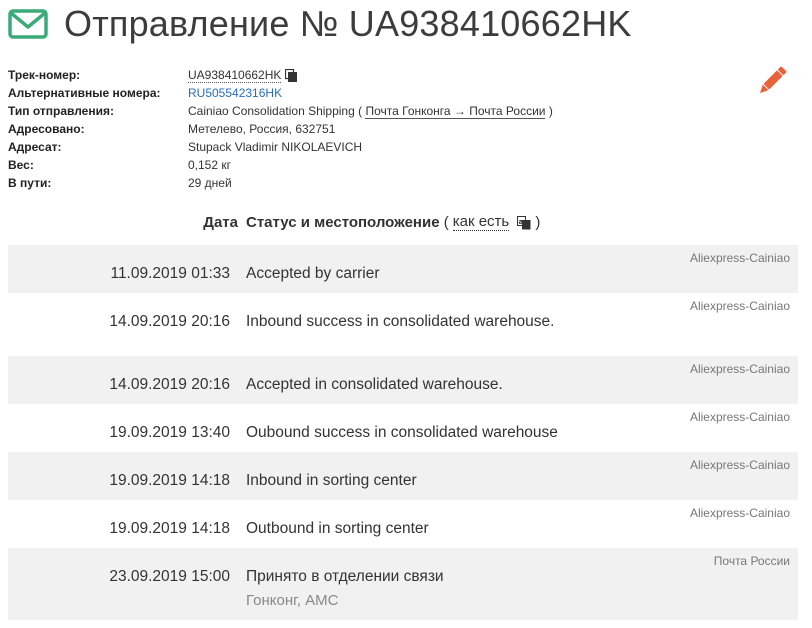 The width and height of the screenshot is (812, 628). Describe the element at coordinates (291, 75) in the screenshot. I see `copy-icon` at that location.